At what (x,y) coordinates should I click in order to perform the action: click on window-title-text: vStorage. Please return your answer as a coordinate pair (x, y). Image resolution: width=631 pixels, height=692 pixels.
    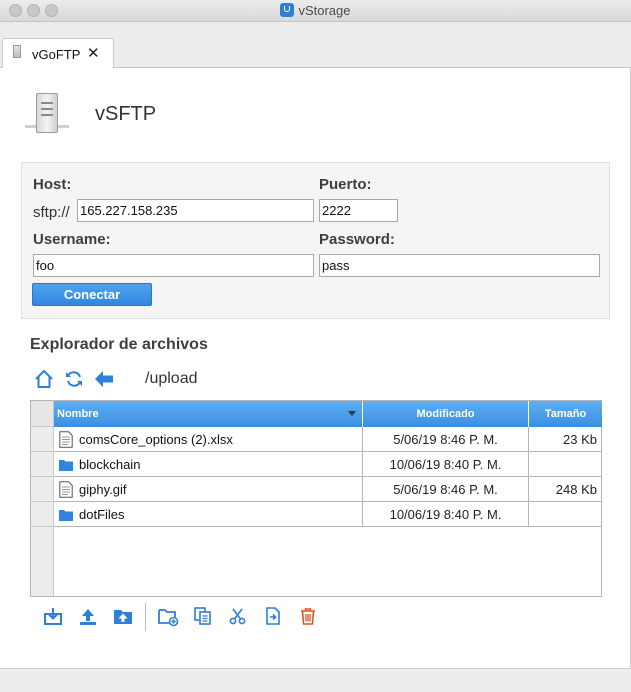
    Looking at the image, I should click on (324, 10).